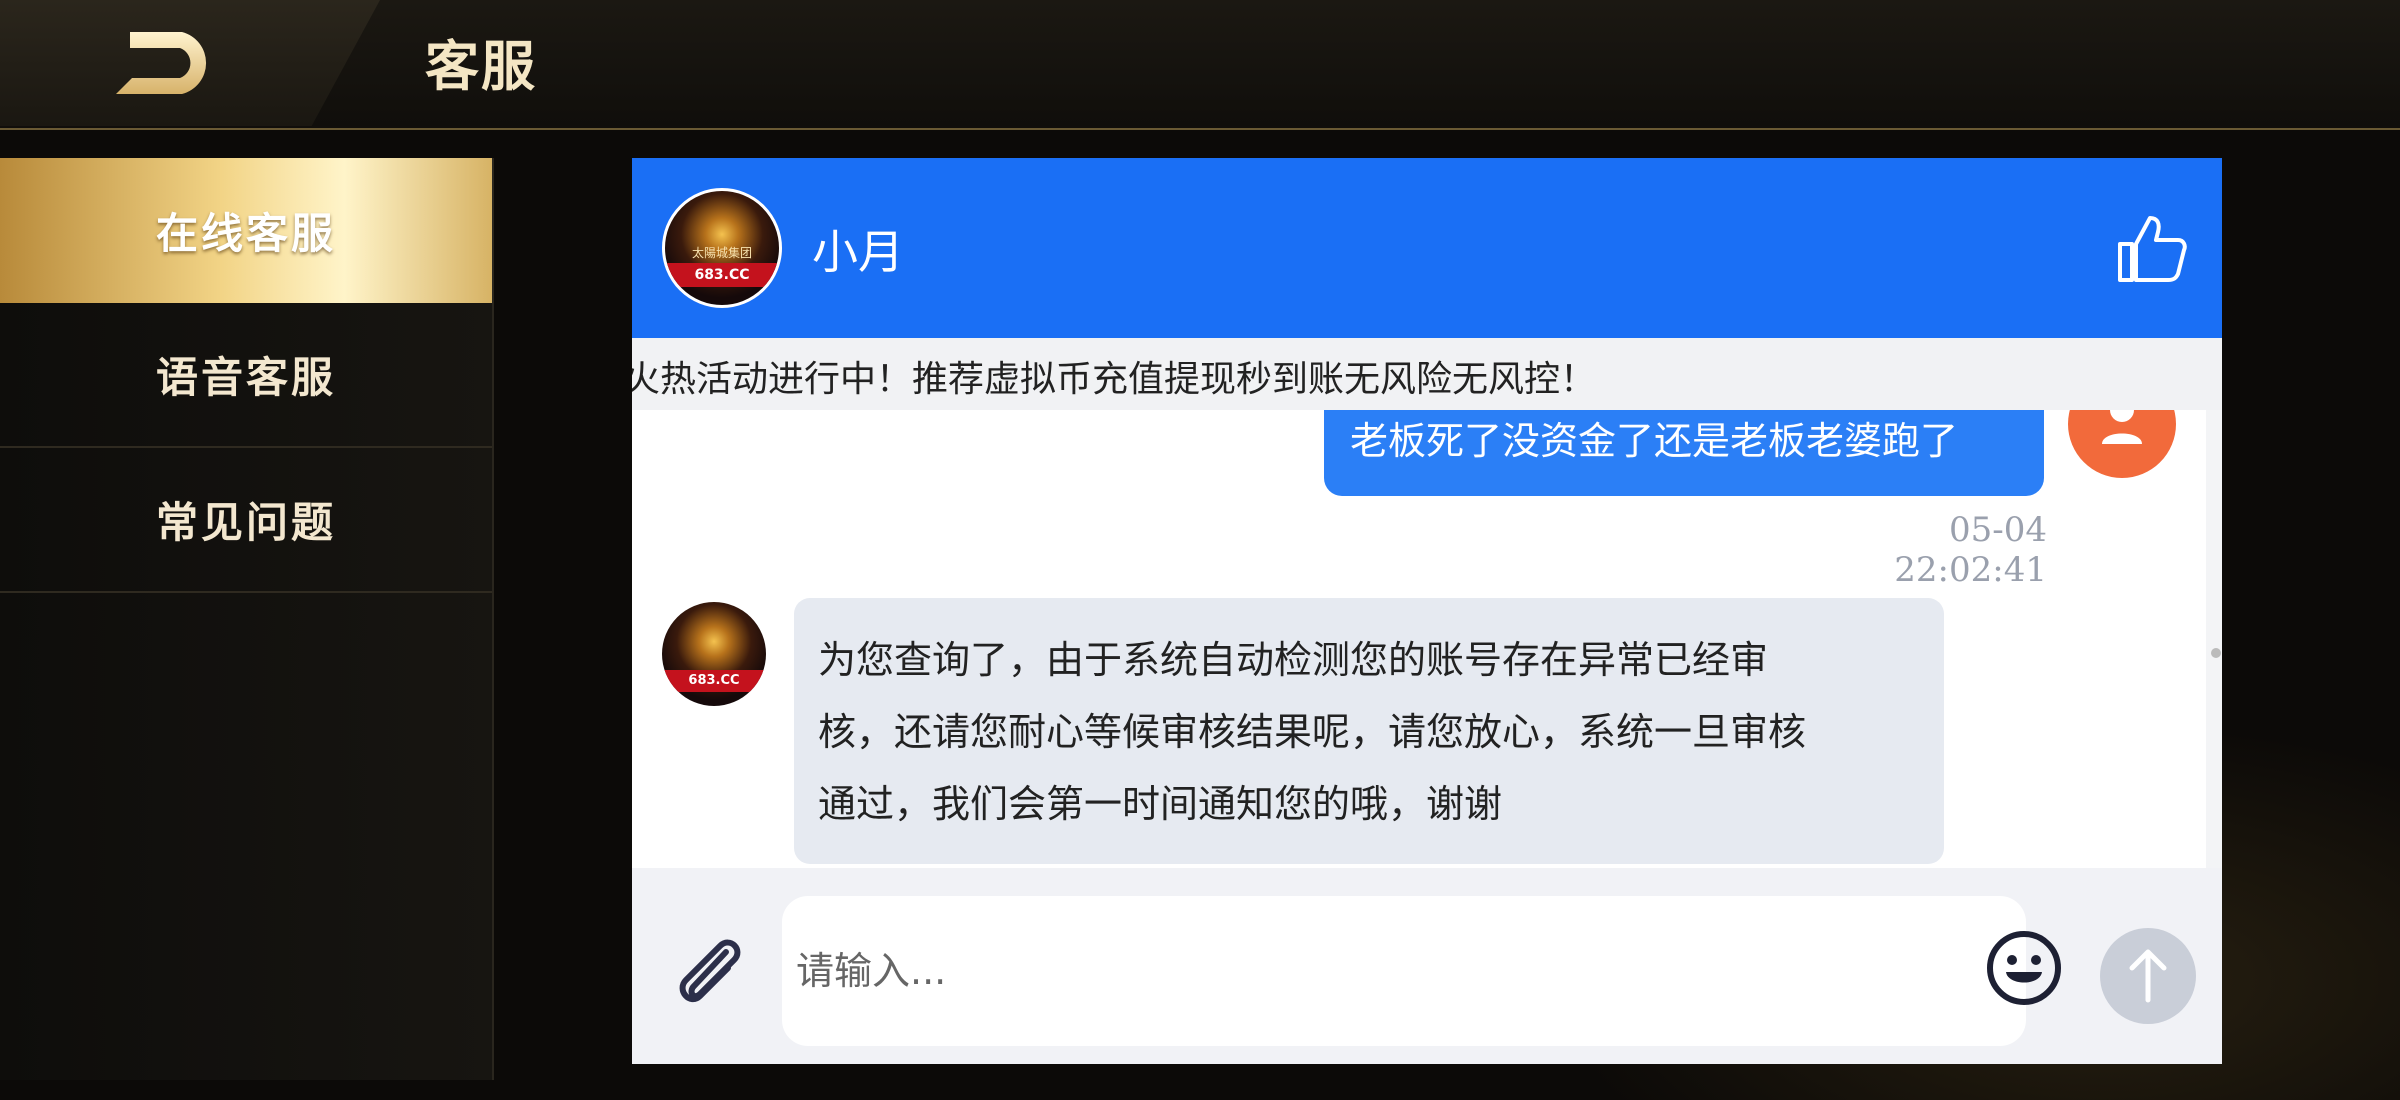 The height and width of the screenshot is (1100, 2400). I want to click on scroll-indicator, so click(2216, 653).